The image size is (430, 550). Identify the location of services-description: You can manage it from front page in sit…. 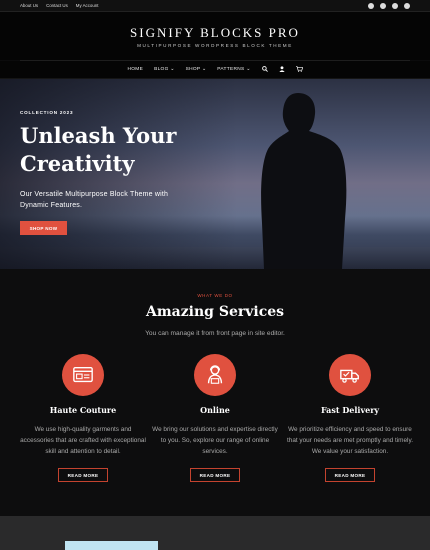
(215, 333).